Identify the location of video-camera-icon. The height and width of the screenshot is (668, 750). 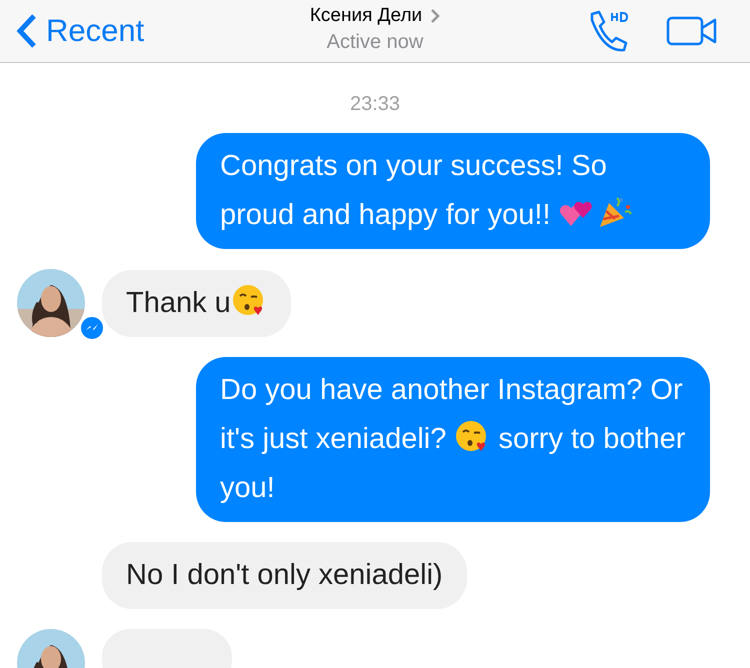
(692, 31).